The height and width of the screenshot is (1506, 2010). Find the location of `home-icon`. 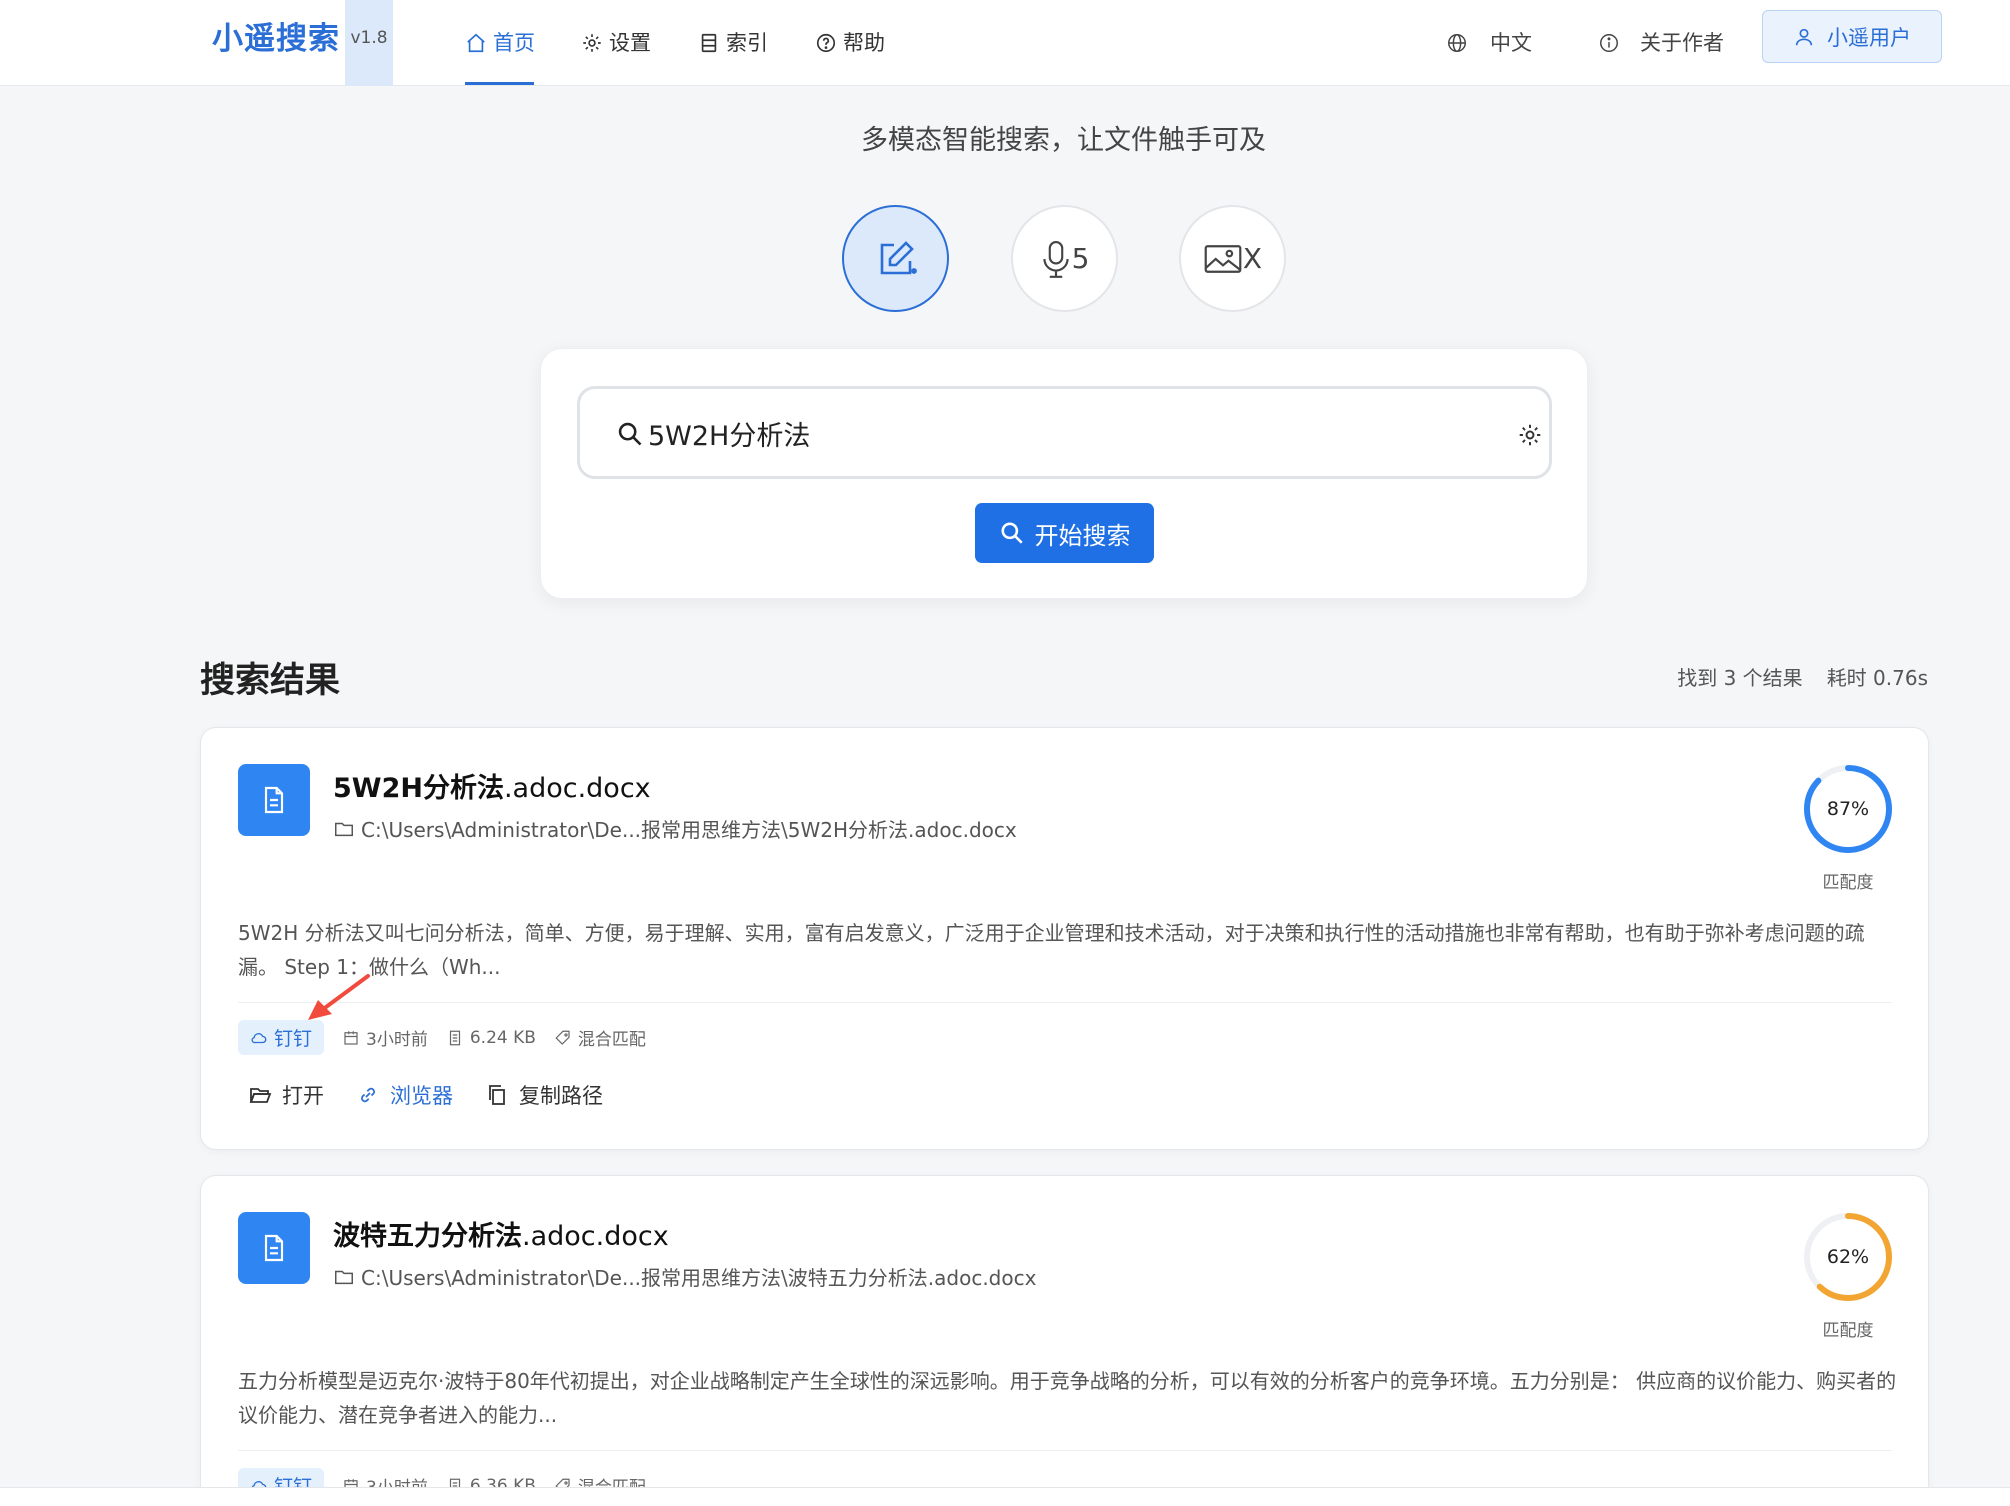

home-icon is located at coordinates (476, 43).